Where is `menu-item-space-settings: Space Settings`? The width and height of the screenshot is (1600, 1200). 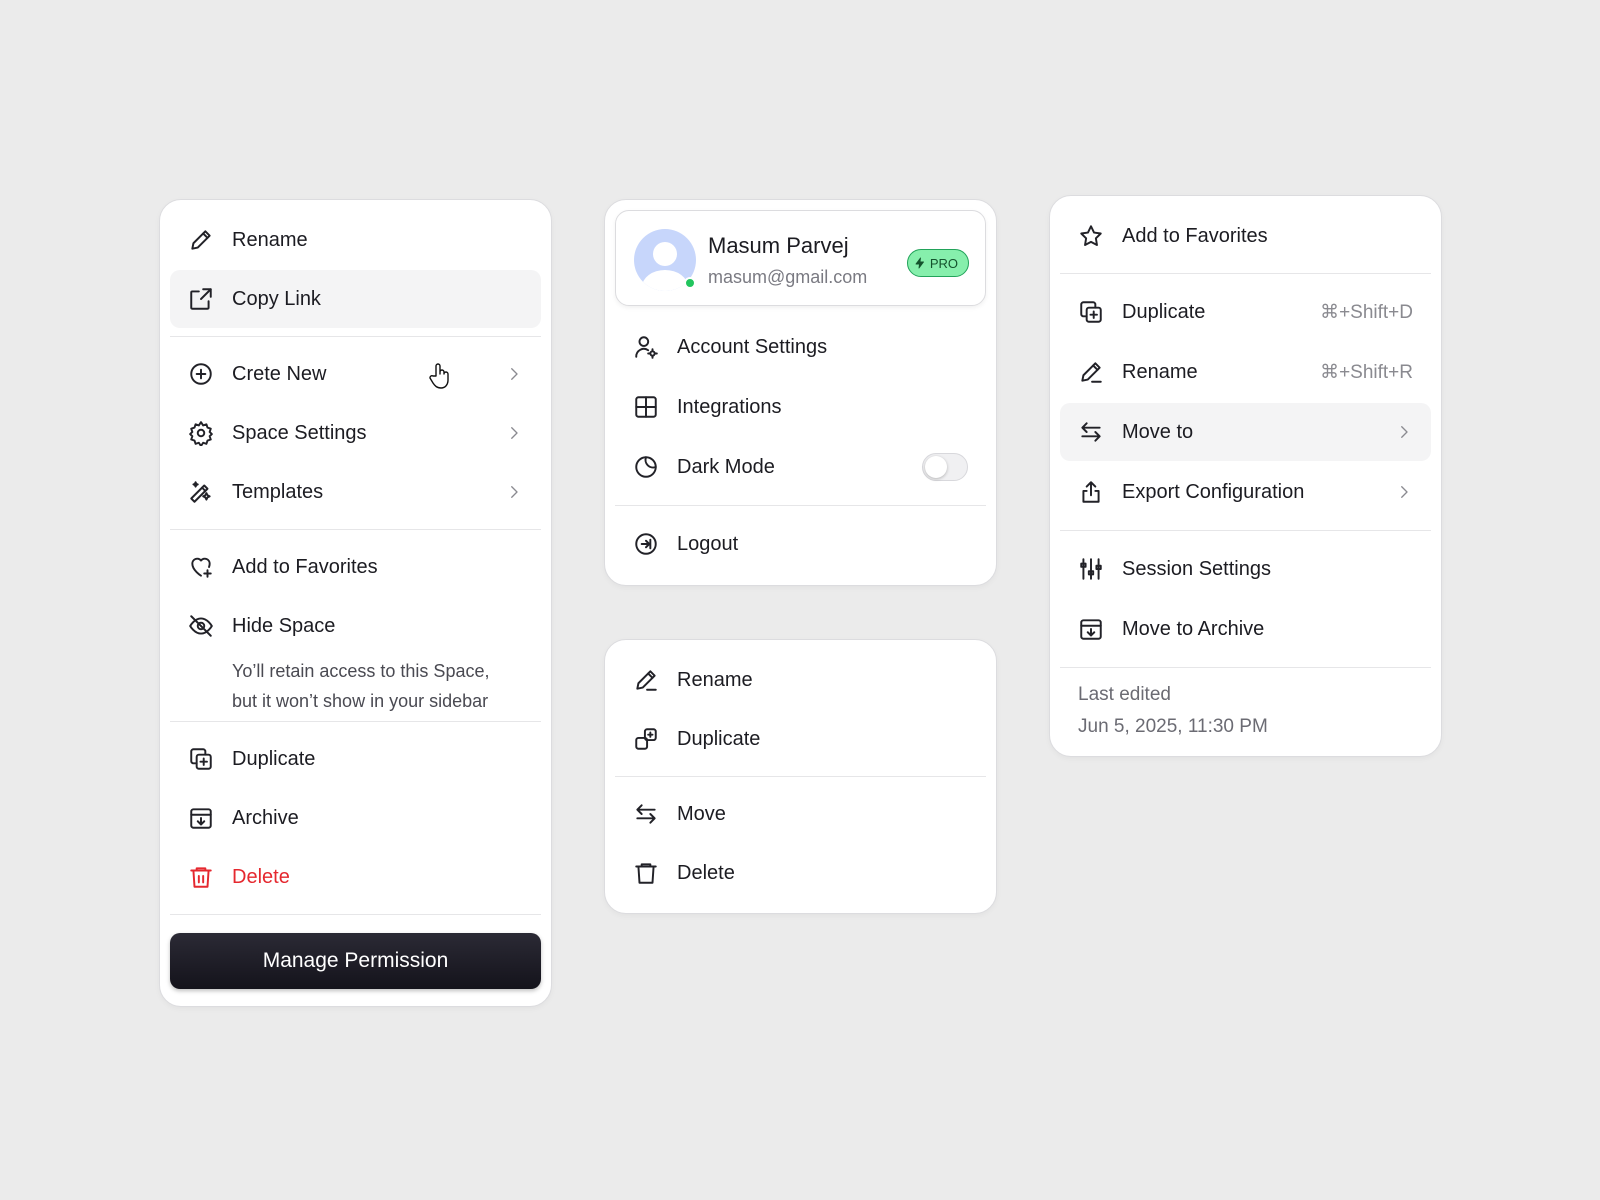
menu-item-space-settings: Space Settings is located at coordinates (355, 433).